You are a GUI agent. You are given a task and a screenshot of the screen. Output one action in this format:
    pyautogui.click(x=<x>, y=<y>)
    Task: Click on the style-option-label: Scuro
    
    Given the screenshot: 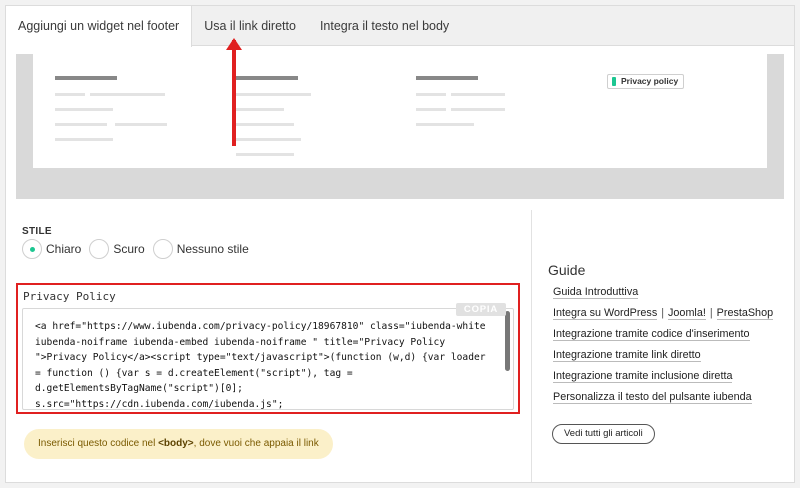 What is the action you would take?
    pyautogui.click(x=129, y=249)
    